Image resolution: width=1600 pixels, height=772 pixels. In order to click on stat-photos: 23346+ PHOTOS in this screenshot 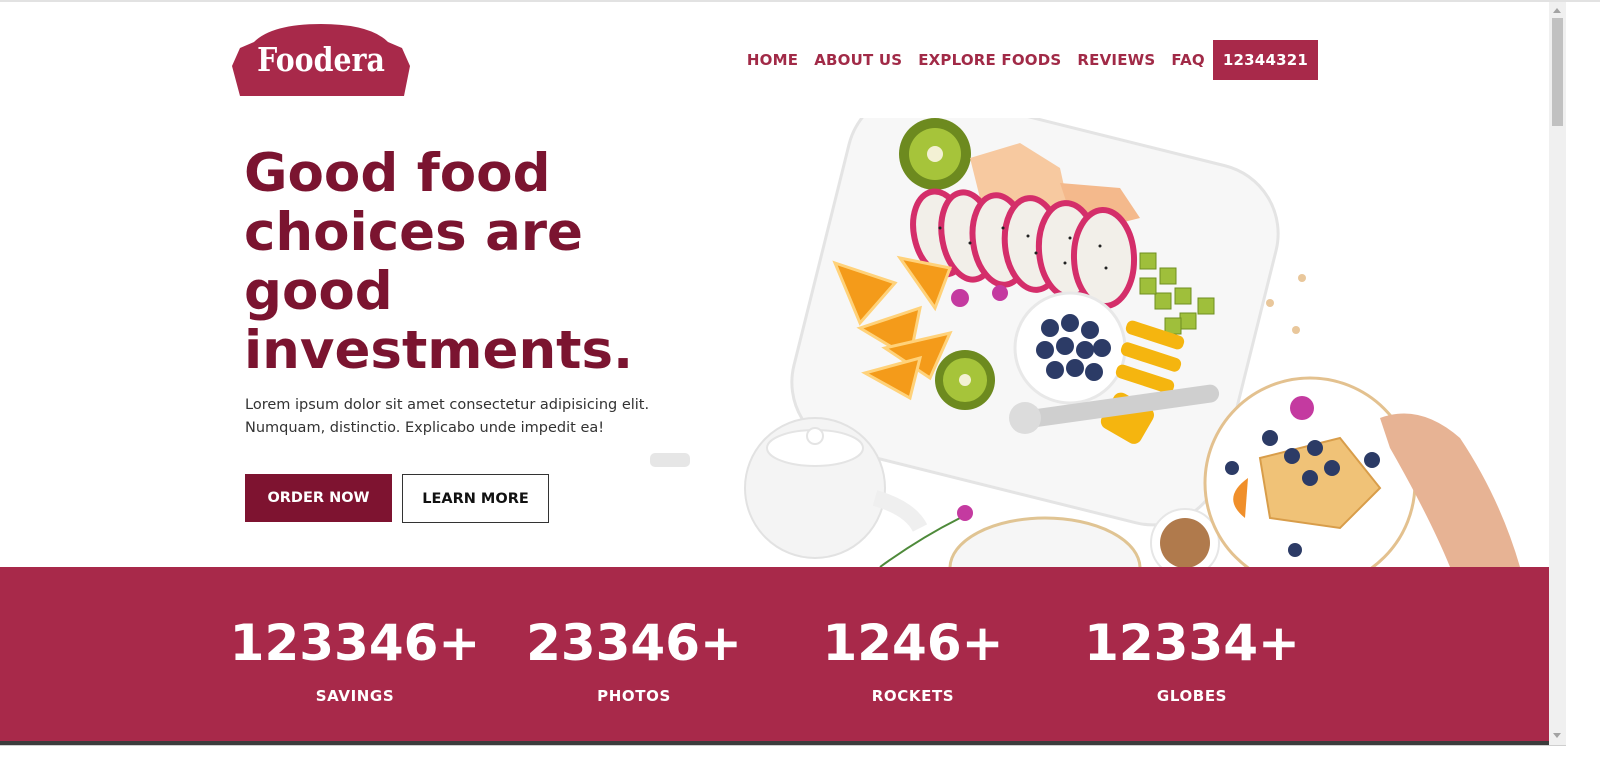, I will do `click(634, 661)`.